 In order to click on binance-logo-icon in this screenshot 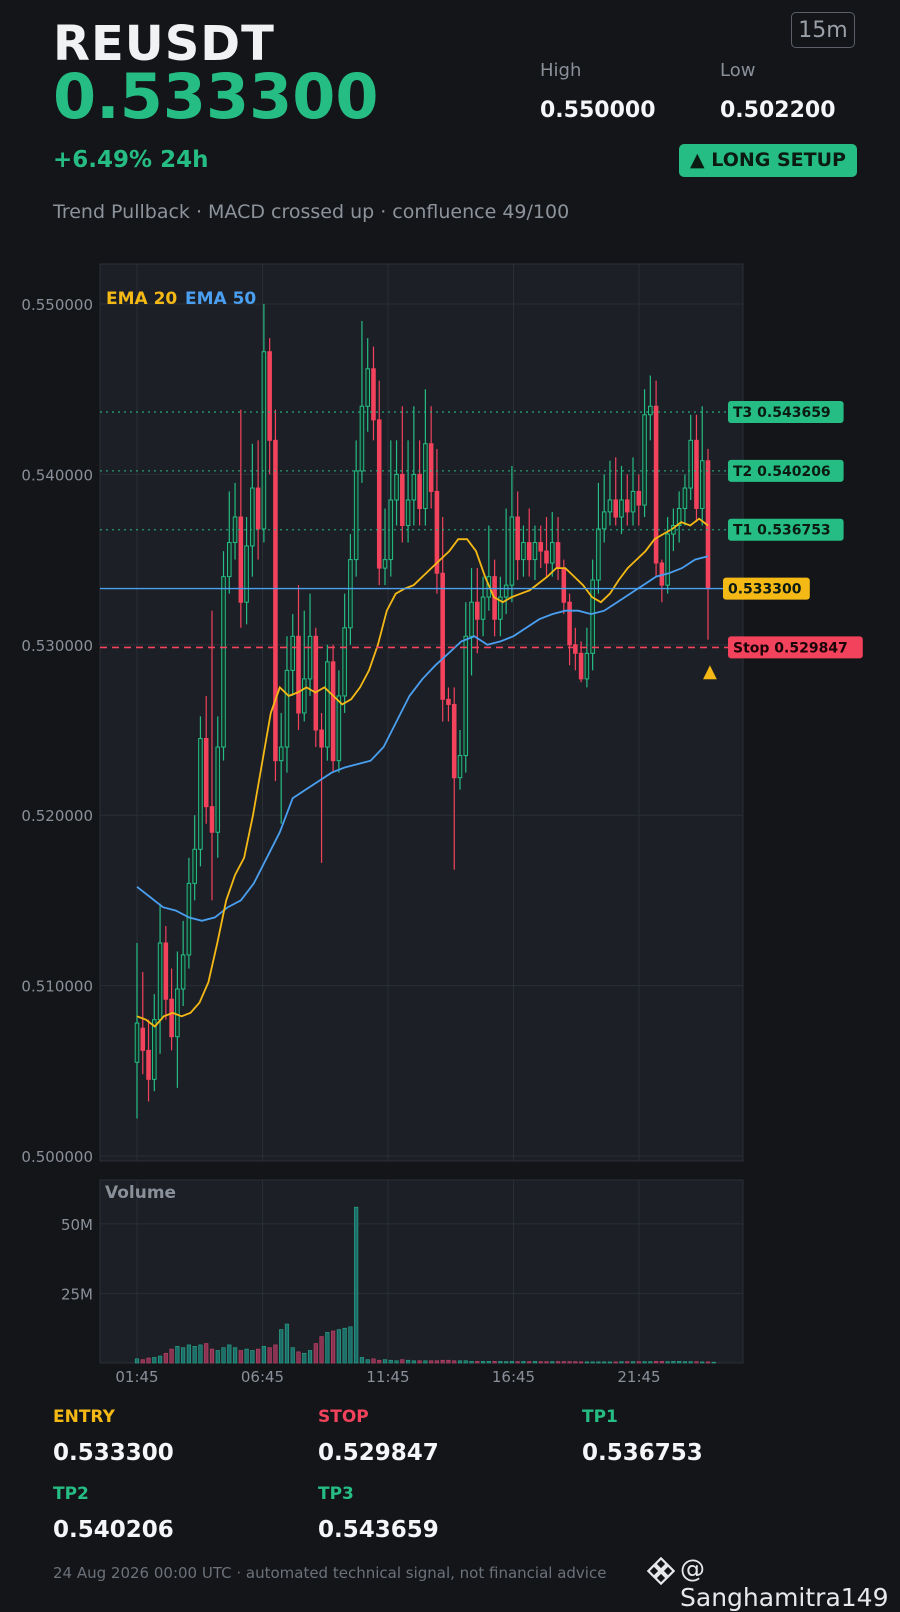, I will do `click(661, 1571)`.